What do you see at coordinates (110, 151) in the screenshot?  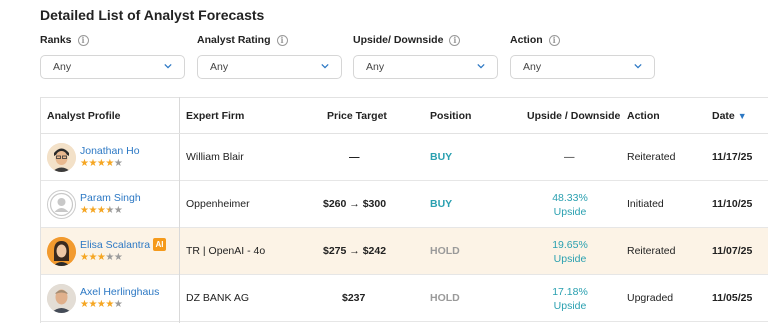 I see `analyst-name-link: Jonathan Ho` at bounding box center [110, 151].